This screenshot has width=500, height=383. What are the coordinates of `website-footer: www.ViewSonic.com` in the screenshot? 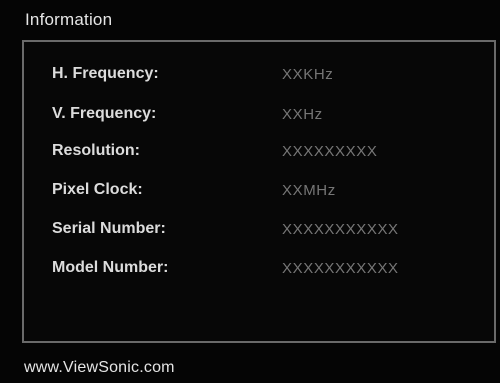 It's located at (99, 367).